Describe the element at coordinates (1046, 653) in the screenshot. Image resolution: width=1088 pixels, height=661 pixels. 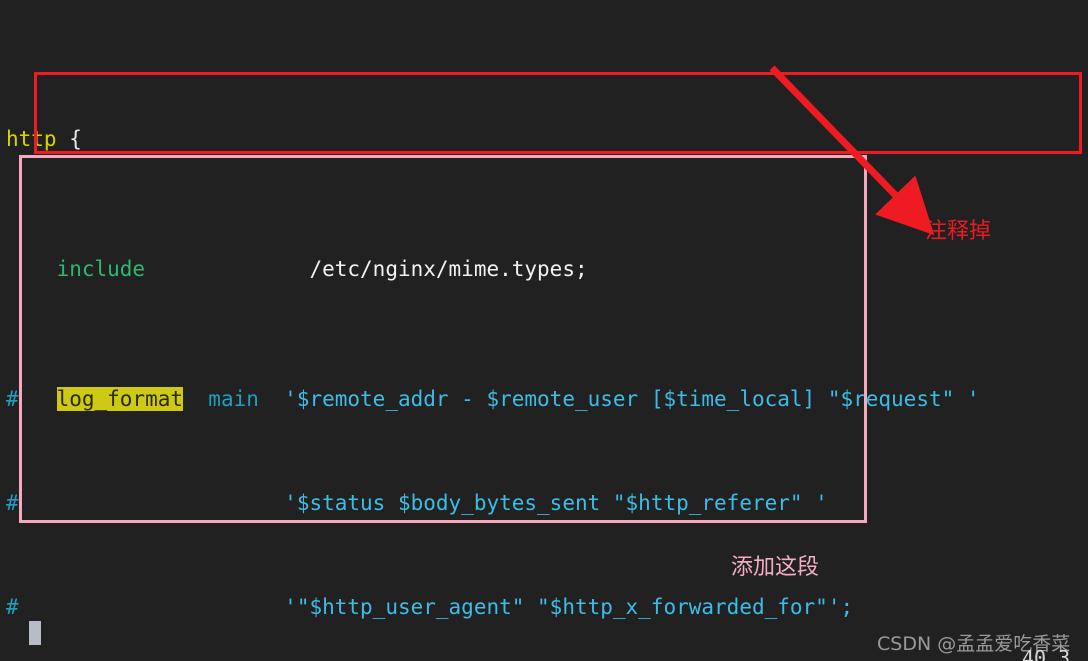
I see `cursor-position-indicator: 40,3` at that location.